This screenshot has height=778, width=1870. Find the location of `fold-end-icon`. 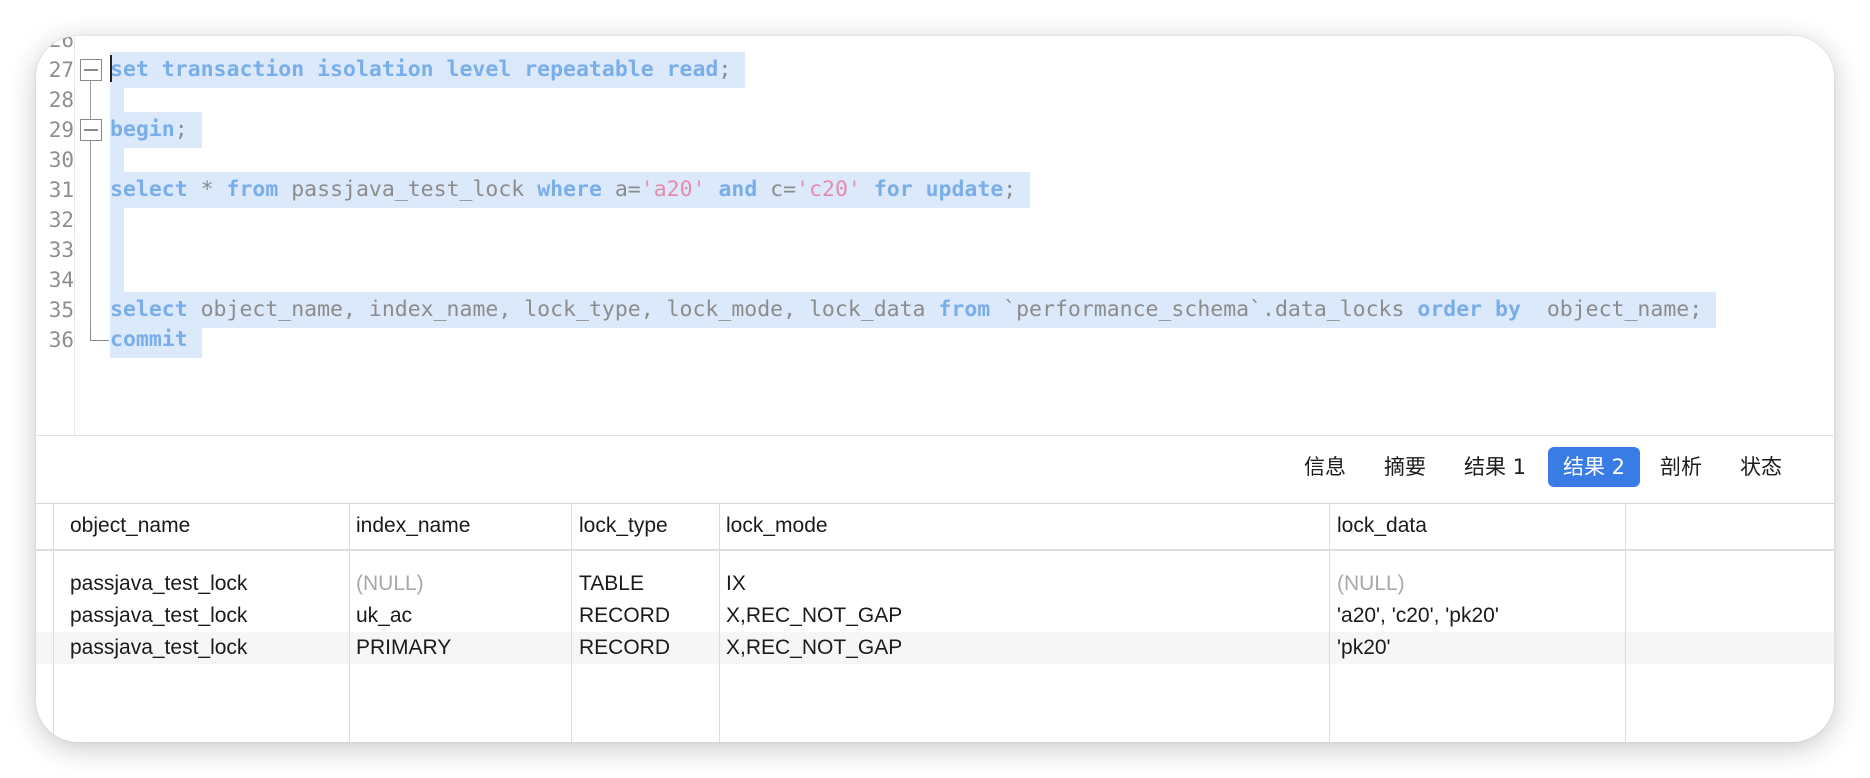

fold-end-icon is located at coordinates (99, 333).